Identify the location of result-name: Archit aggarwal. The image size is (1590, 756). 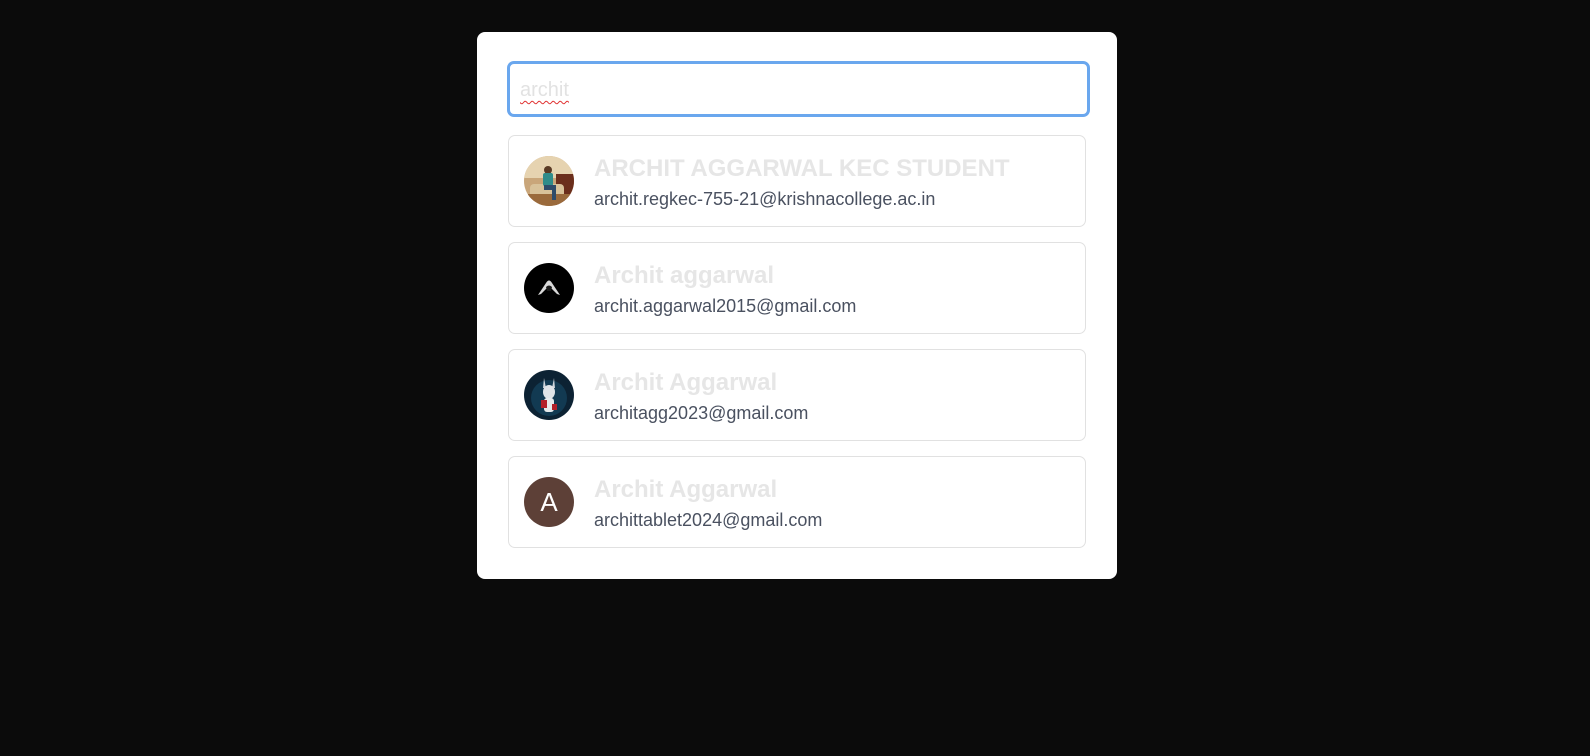
(684, 275).